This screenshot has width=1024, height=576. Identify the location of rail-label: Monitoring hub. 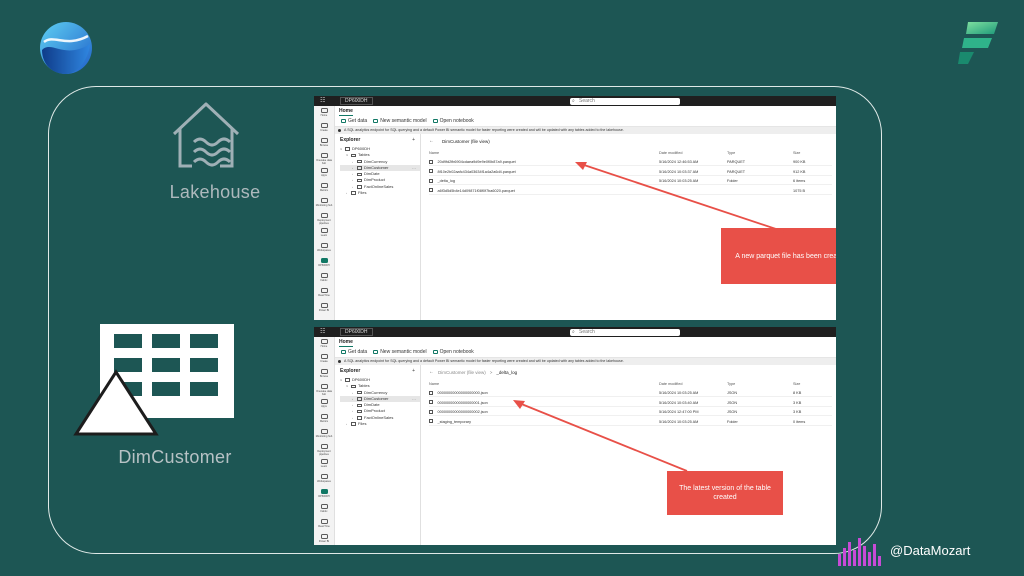
(324, 436).